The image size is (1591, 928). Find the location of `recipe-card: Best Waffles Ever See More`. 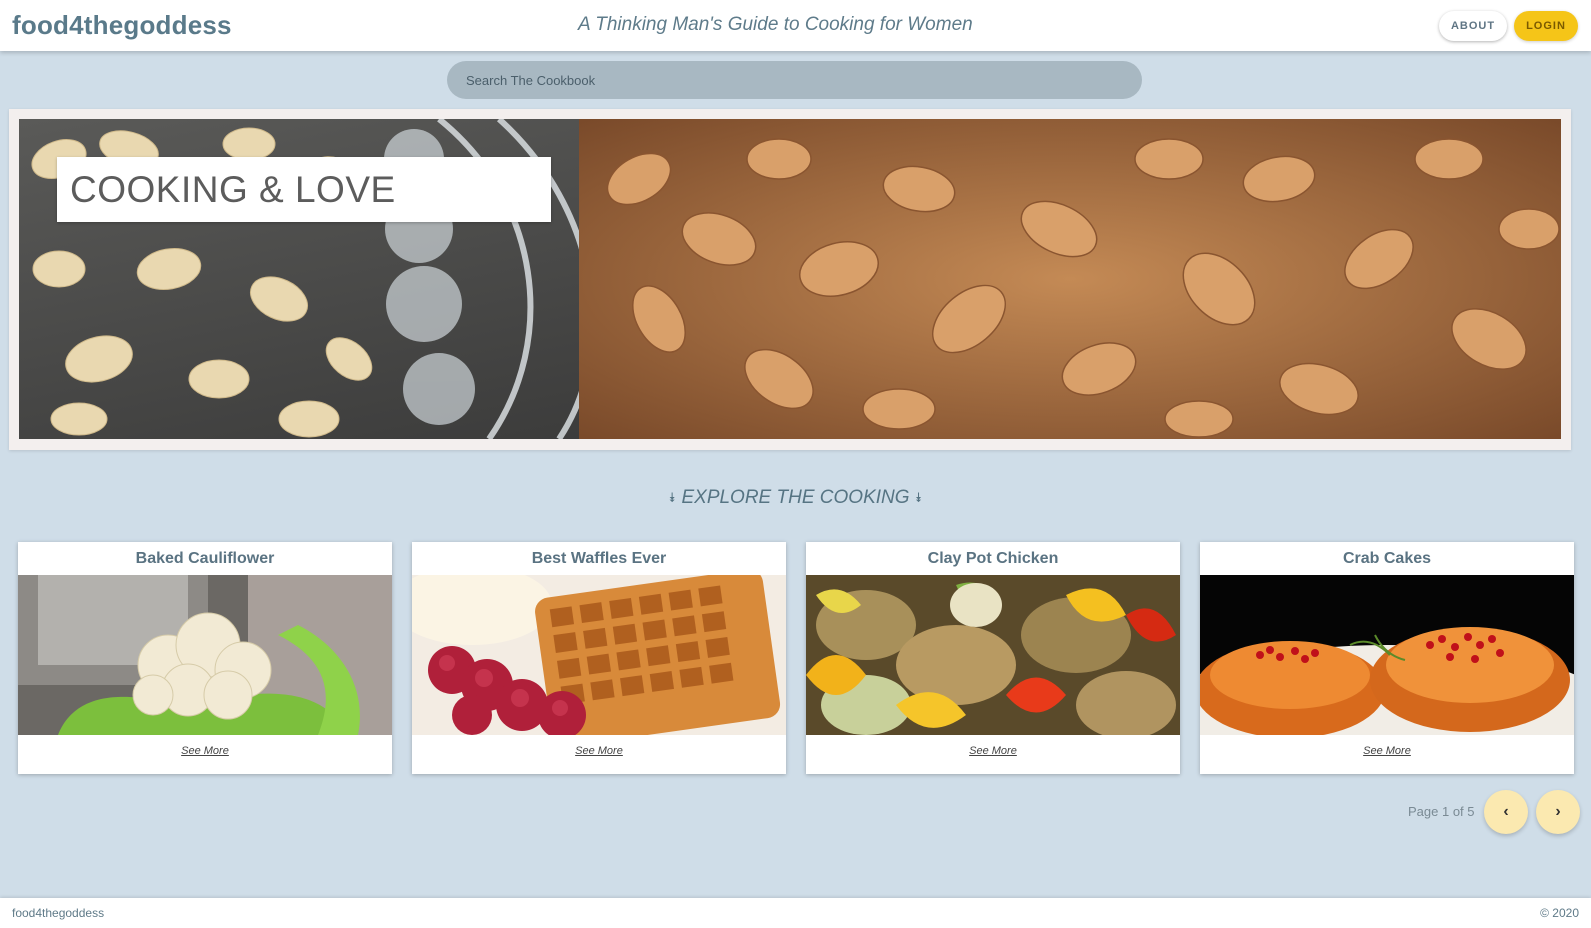

recipe-card: Best Waffles Ever See More is located at coordinates (599, 658).